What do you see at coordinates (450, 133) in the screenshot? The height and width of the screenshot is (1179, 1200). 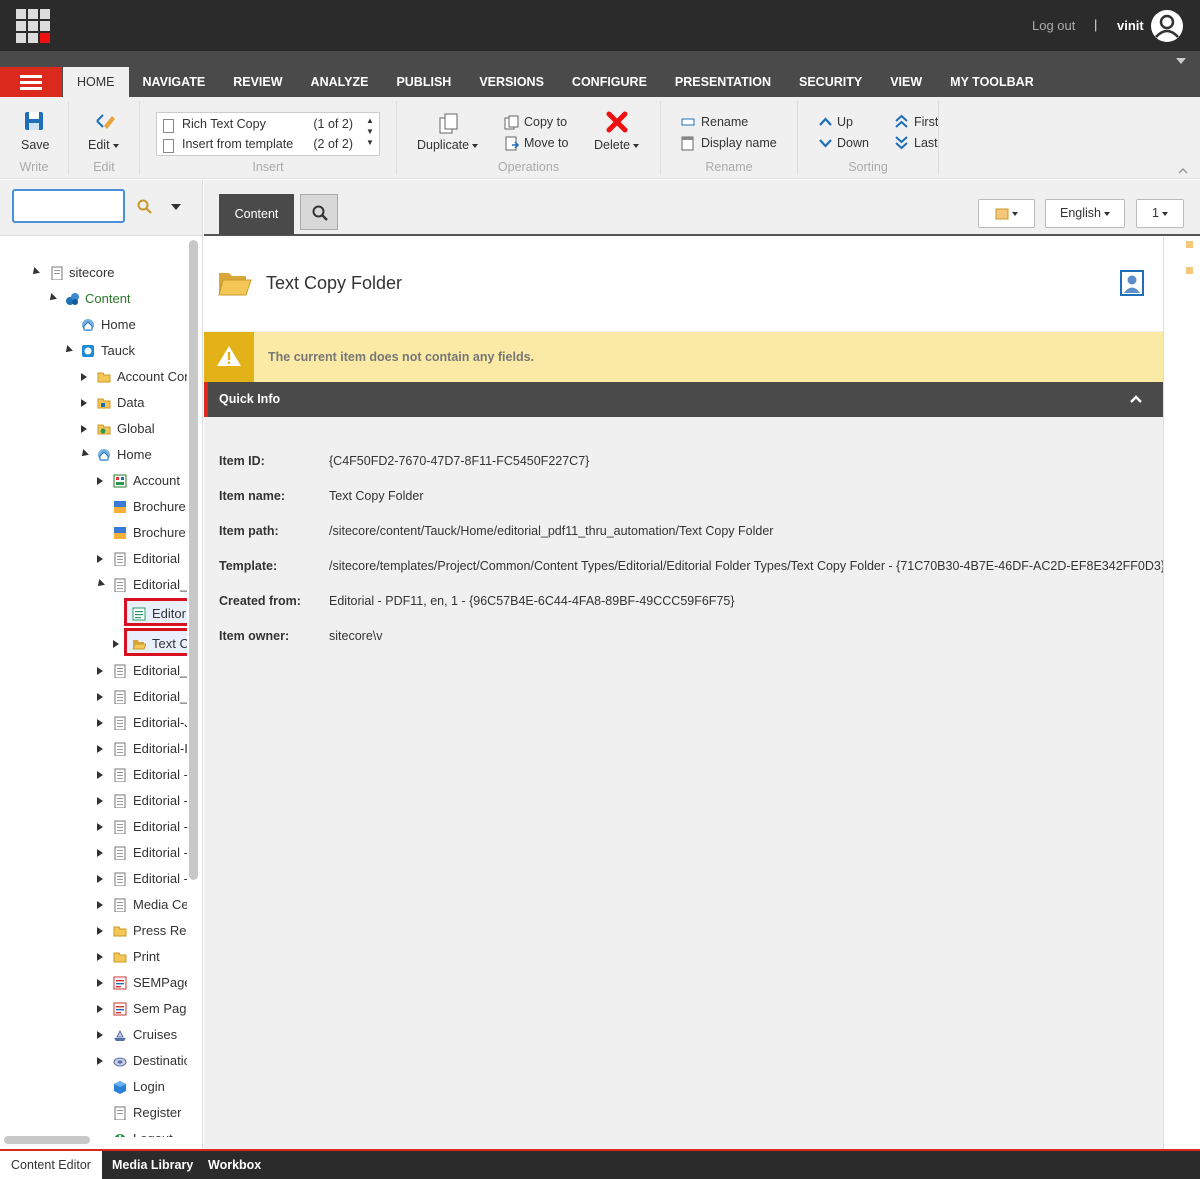 I see `duplicate-button: Duplicate` at bounding box center [450, 133].